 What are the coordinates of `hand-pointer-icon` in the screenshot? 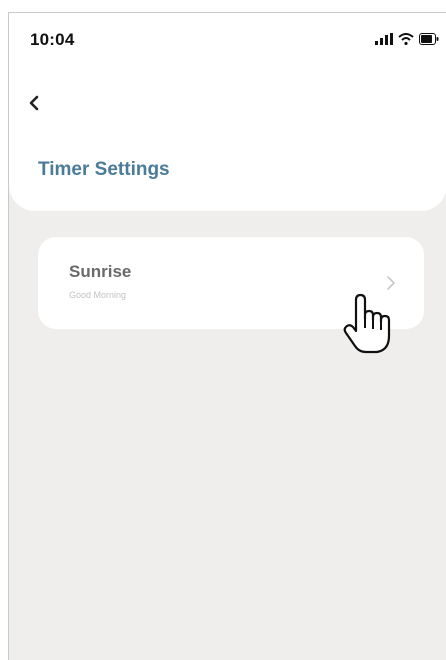 It's located at (367, 323).